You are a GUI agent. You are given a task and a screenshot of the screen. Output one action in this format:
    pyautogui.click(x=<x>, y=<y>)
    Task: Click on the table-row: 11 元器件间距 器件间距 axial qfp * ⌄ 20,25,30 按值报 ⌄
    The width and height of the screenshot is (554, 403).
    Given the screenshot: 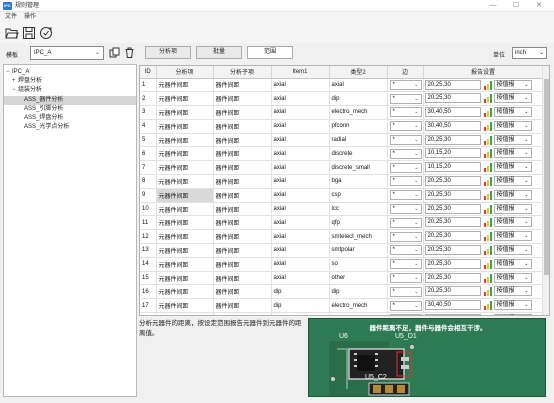 What is the action you would take?
    pyautogui.click(x=342, y=223)
    